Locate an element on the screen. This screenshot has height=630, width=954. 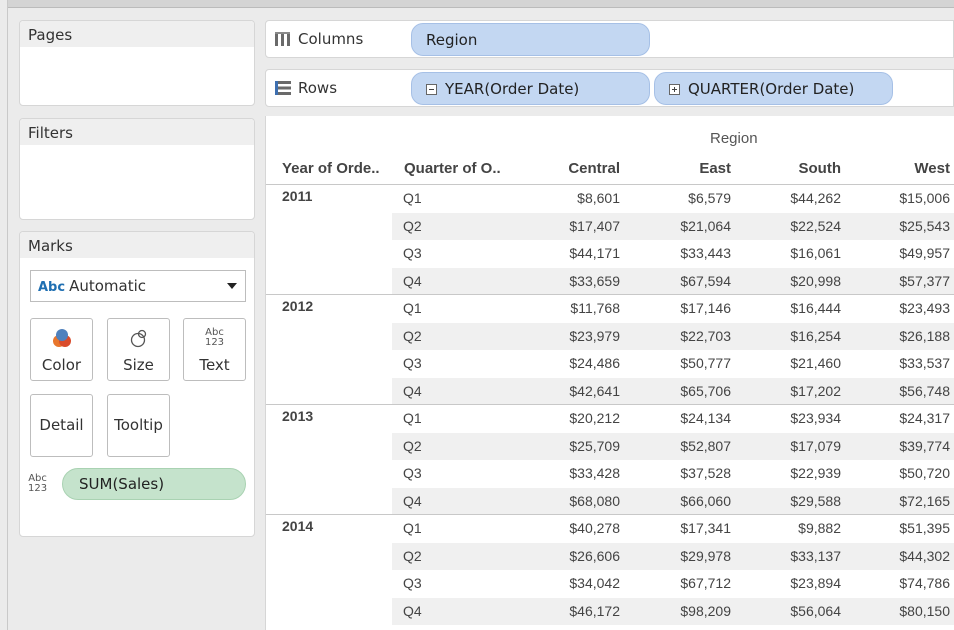
central-sales-cell: $42,641 is located at coordinates (575, 391).